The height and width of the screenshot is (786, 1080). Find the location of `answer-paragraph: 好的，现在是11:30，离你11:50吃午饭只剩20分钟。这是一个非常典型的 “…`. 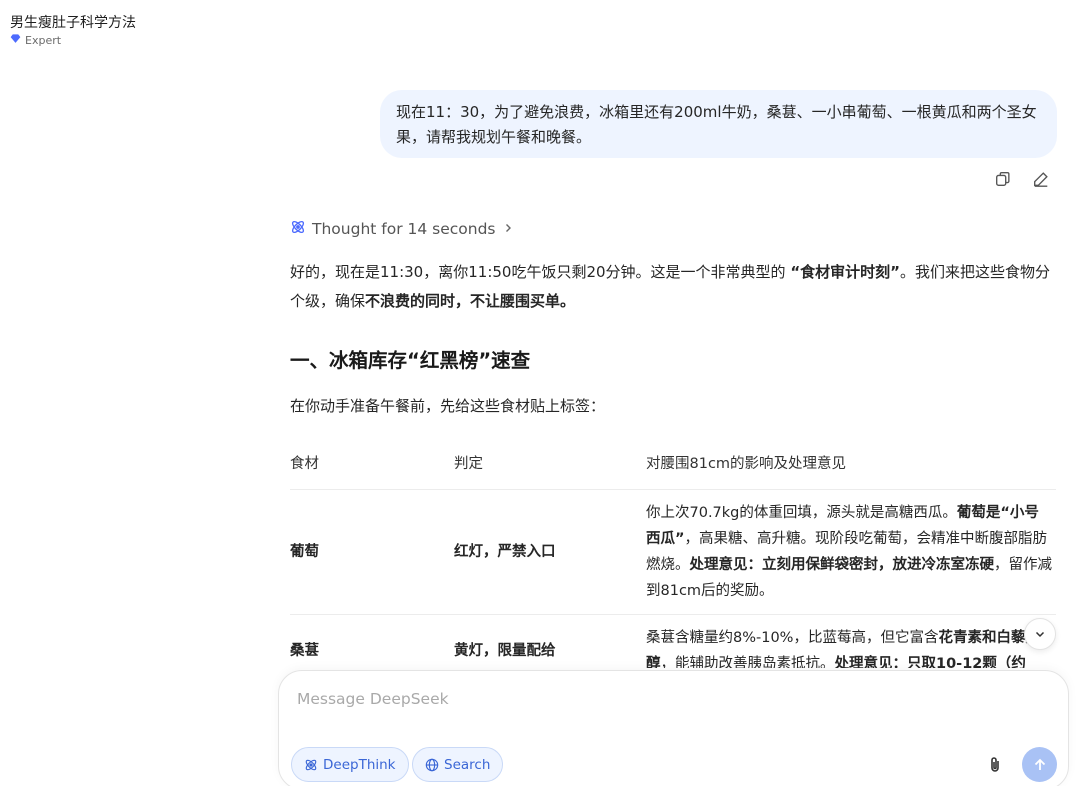

answer-paragraph: 好的，现在是11:30，离你11:50吃午饭只剩20分钟。这是一个非常典型的 “… is located at coordinates (673, 287).